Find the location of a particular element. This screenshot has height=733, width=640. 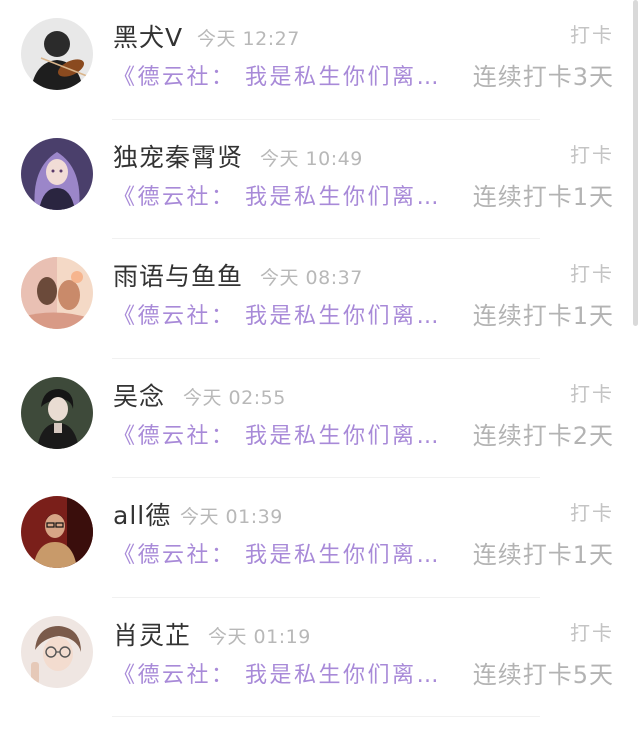

user-name: 吴念 is located at coordinates (139, 396).